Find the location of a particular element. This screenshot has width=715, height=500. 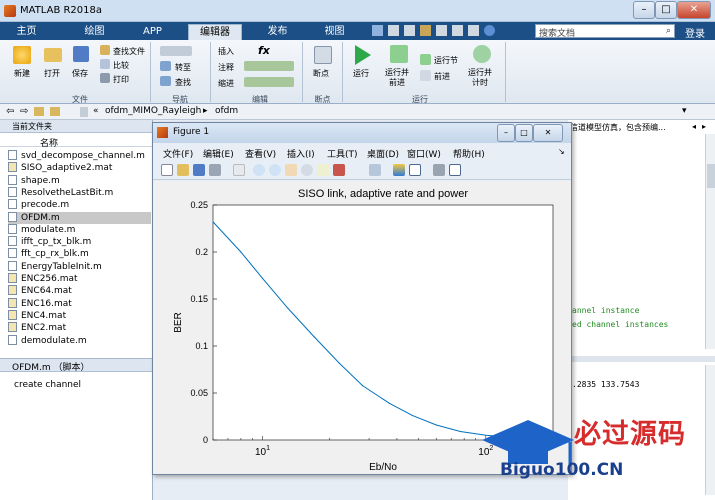

run-time-icon is located at coordinates (482, 54).